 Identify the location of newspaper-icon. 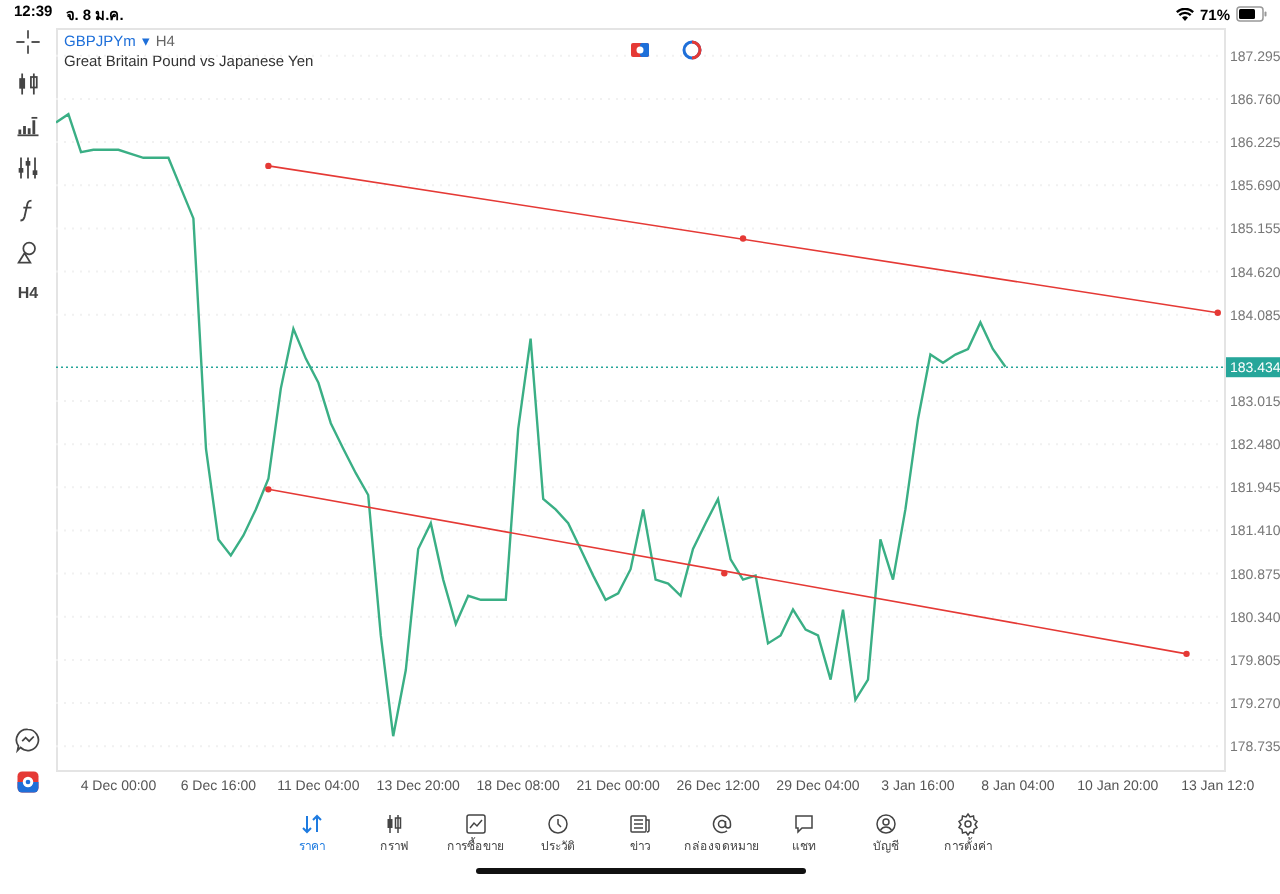
(640, 824).